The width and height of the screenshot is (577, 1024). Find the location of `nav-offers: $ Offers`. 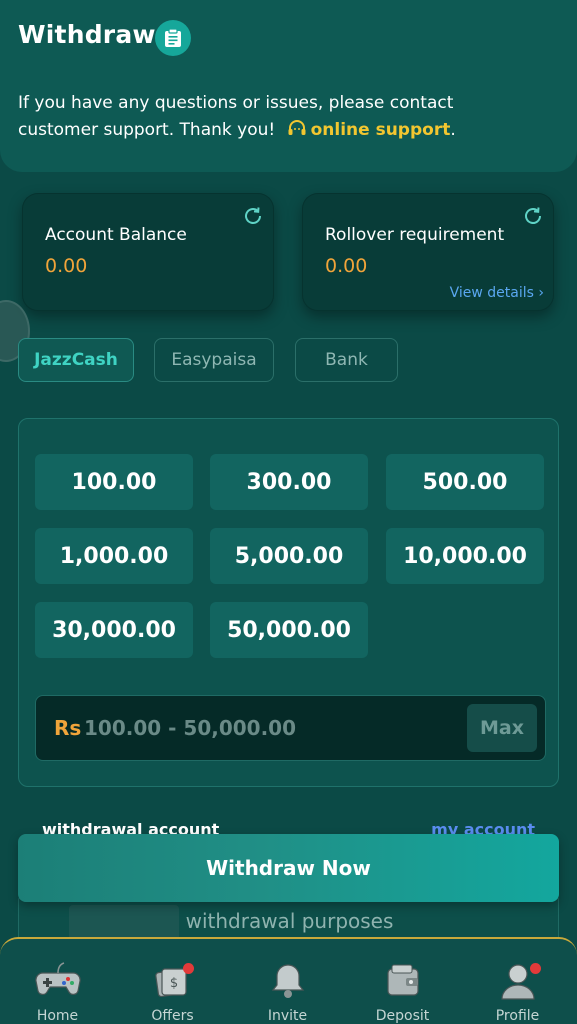

nav-offers: $ Offers is located at coordinates (172, 981).